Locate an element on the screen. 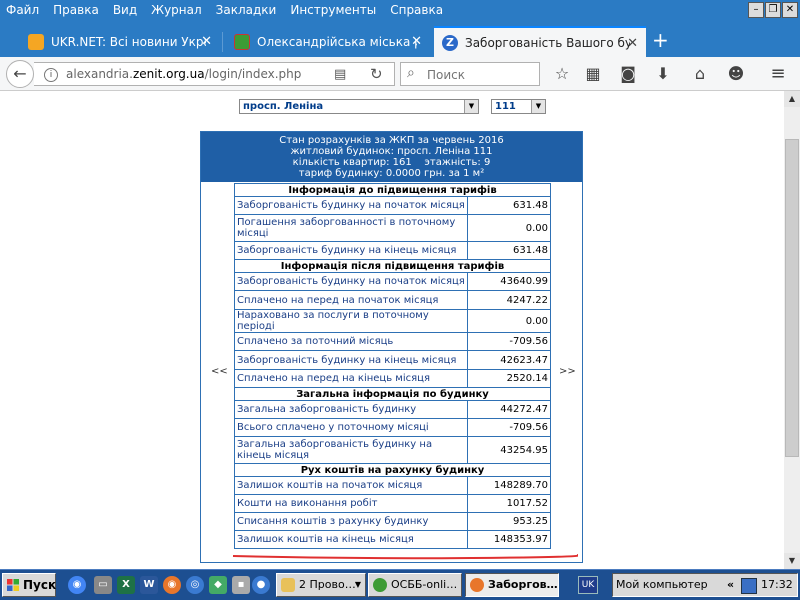 This screenshot has height=600, width=800. bookmarks-list-icon: ▦ is located at coordinates (593, 74).